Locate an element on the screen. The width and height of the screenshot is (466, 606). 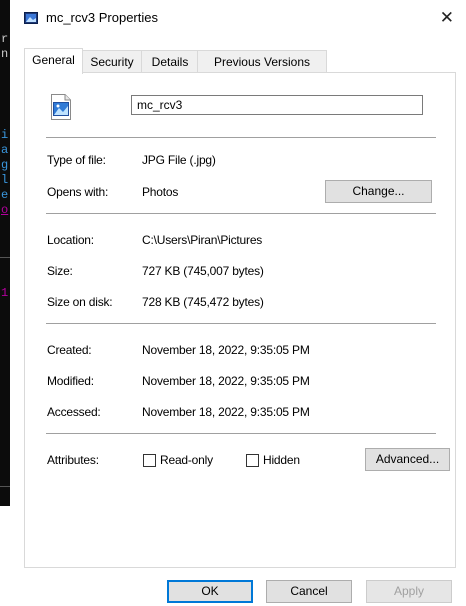
background-terminal: r n i a g l e o 1 is located at coordinates (5, 253).